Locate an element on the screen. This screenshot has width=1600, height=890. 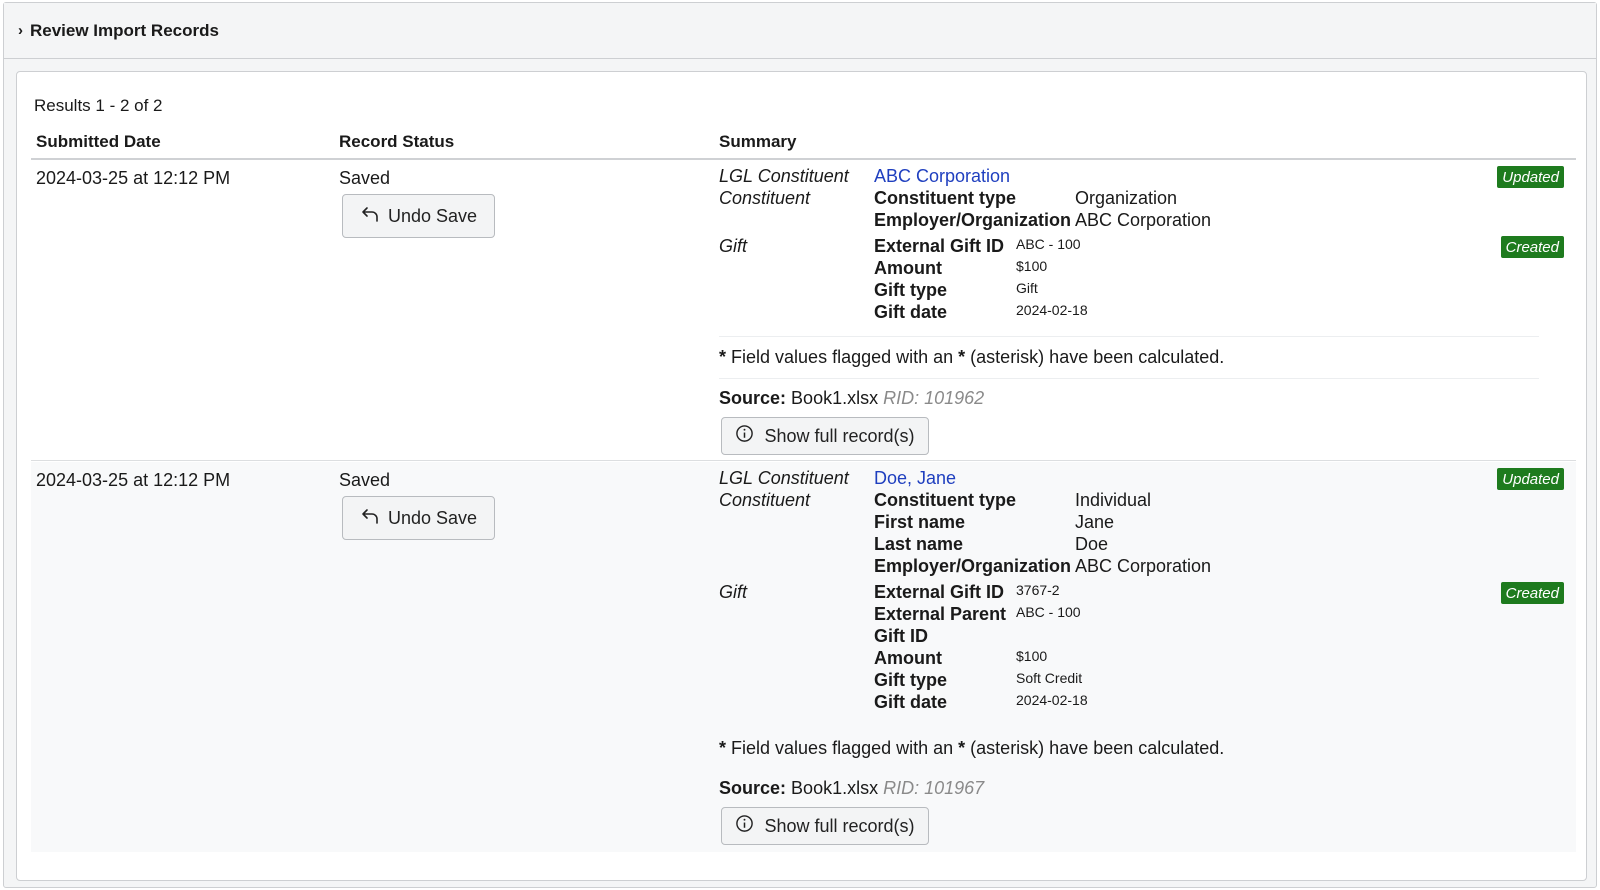
field-name: Last name is located at coordinates (919, 544).